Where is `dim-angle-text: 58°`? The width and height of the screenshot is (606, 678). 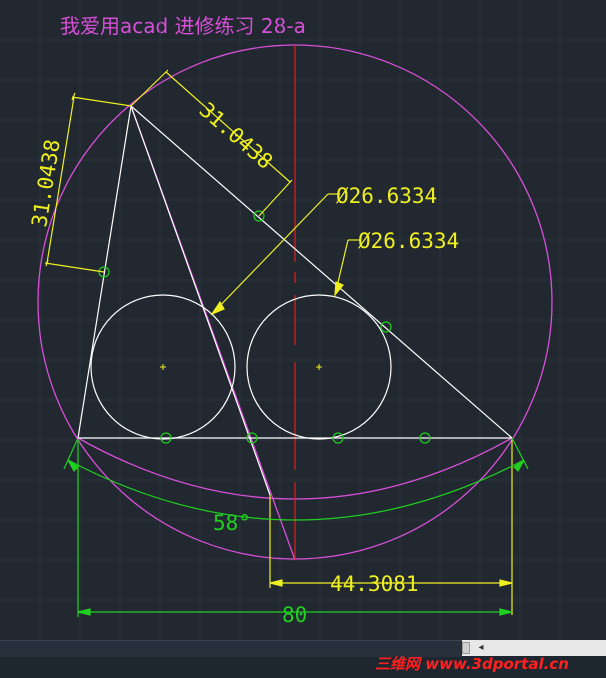 dim-angle-text: 58° is located at coordinates (232, 523).